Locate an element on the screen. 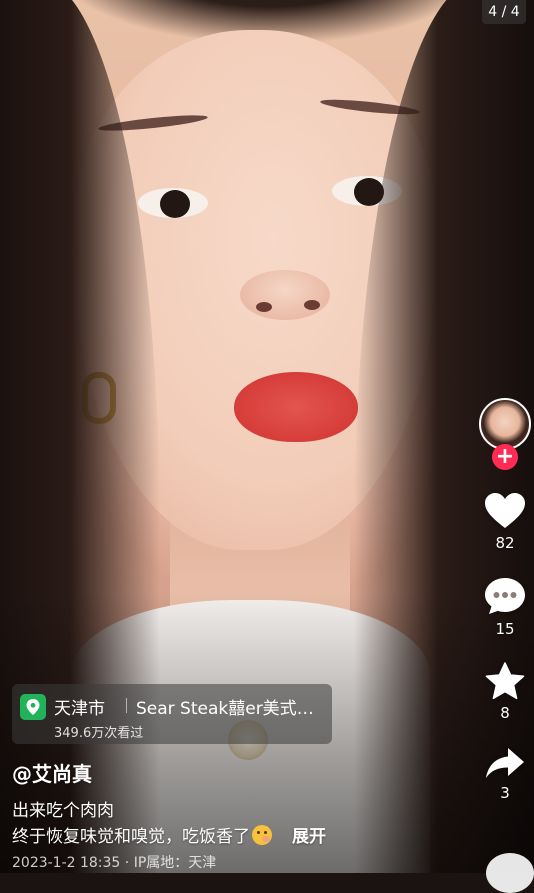 This screenshot has height=893, width=534. face-emoji-icon is located at coordinates (262, 835).